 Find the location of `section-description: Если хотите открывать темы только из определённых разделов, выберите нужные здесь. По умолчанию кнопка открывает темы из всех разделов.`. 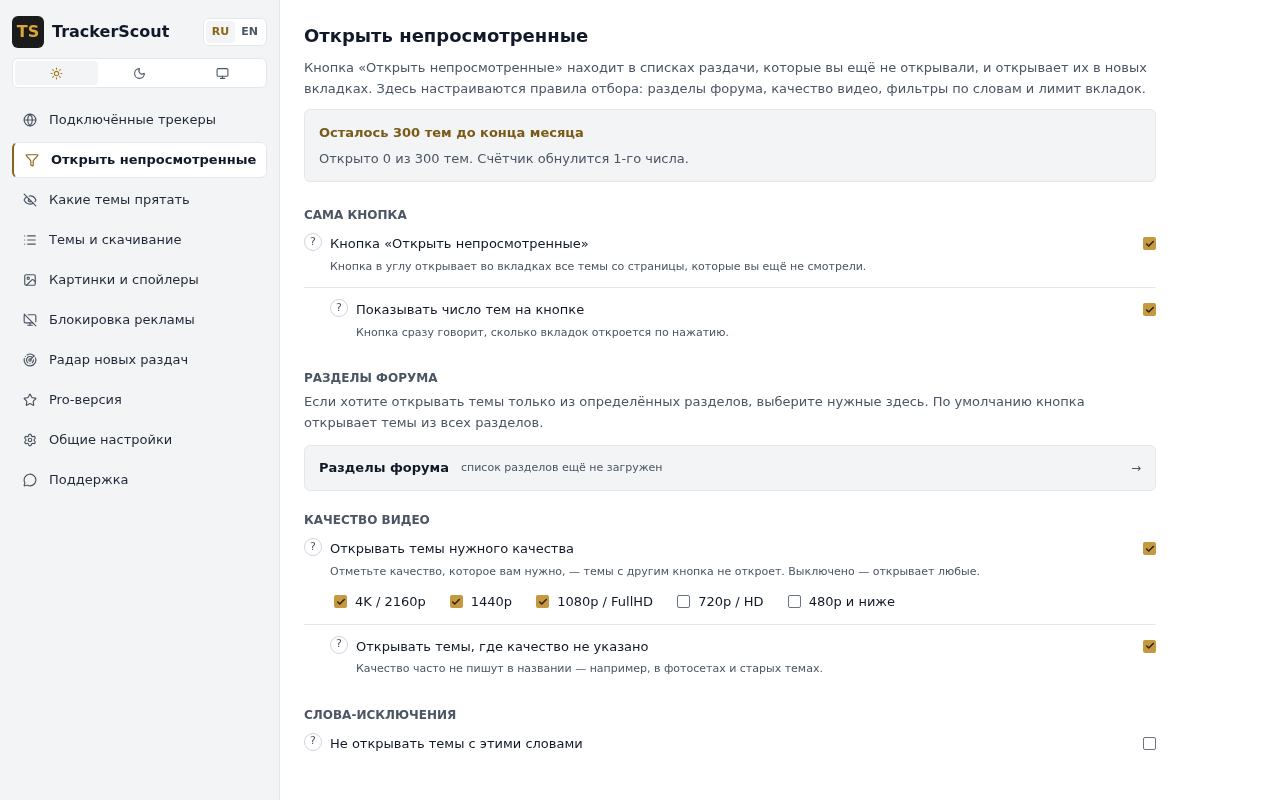

section-description: Если хотите открывать темы только из определённых разделов, выберите нужные здесь. По умолчанию кнопка открывает темы из всех разделов. is located at coordinates (695, 412).